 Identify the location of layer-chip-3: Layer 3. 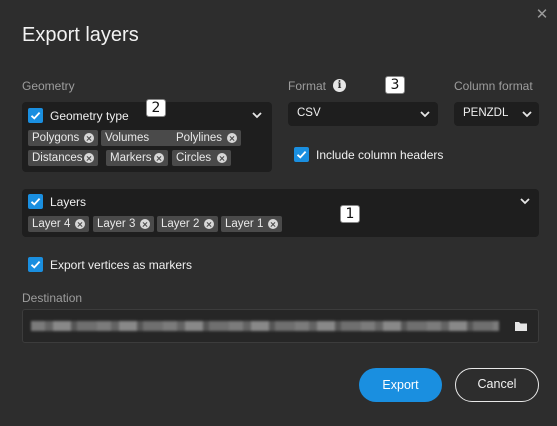
(123, 224).